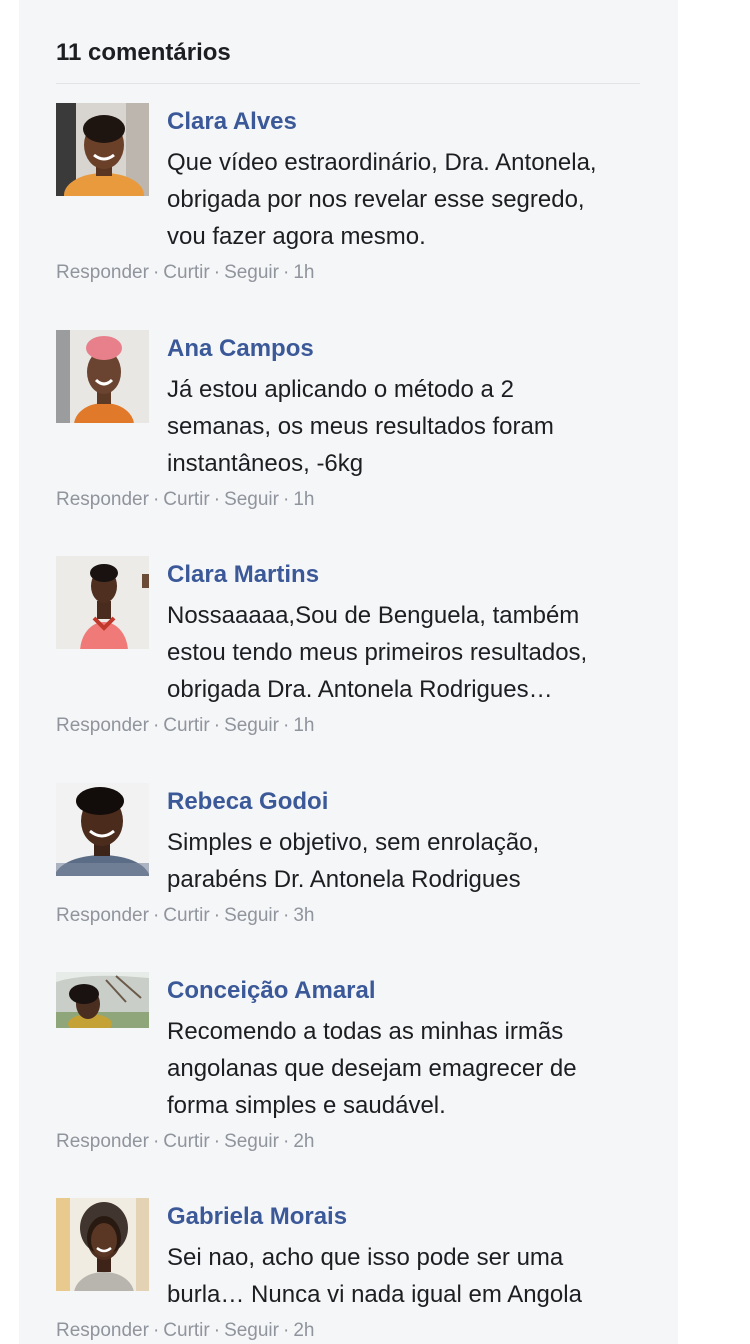 This screenshot has height=1344, width=750. Describe the element at coordinates (265, 463) in the screenshot. I see `comment-text-line: instantâneos, -6kg` at that location.